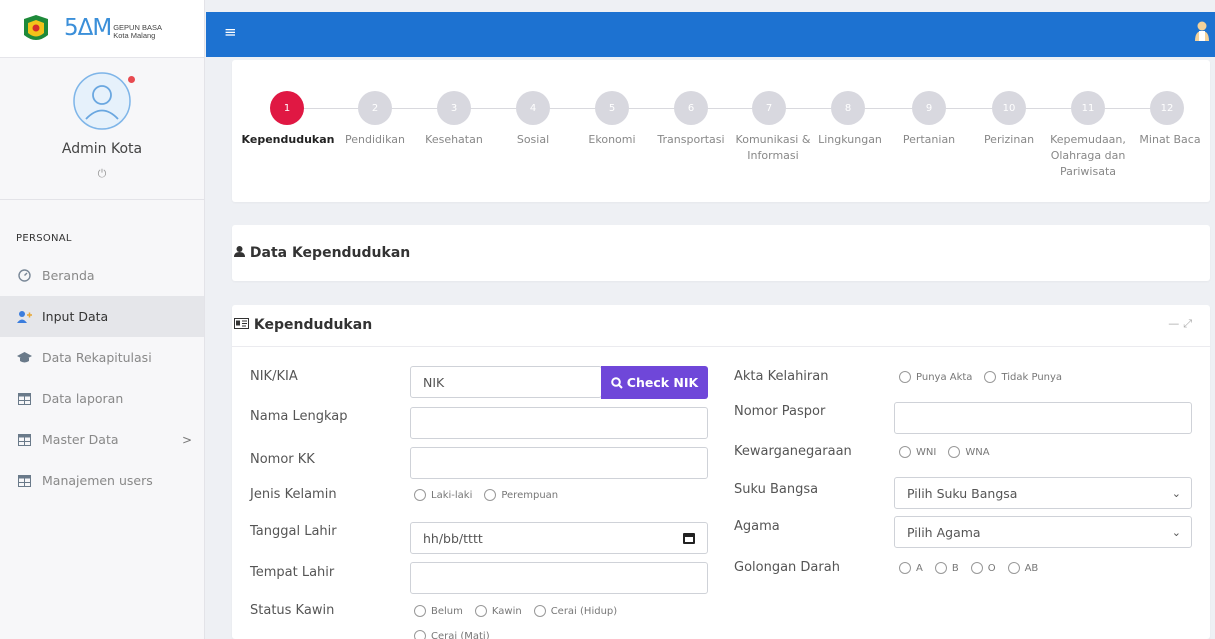 The width and height of the screenshot is (1215, 639). What do you see at coordinates (911, 568) in the screenshot?
I see `darah-option-a: A` at bounding box center [911, 568].